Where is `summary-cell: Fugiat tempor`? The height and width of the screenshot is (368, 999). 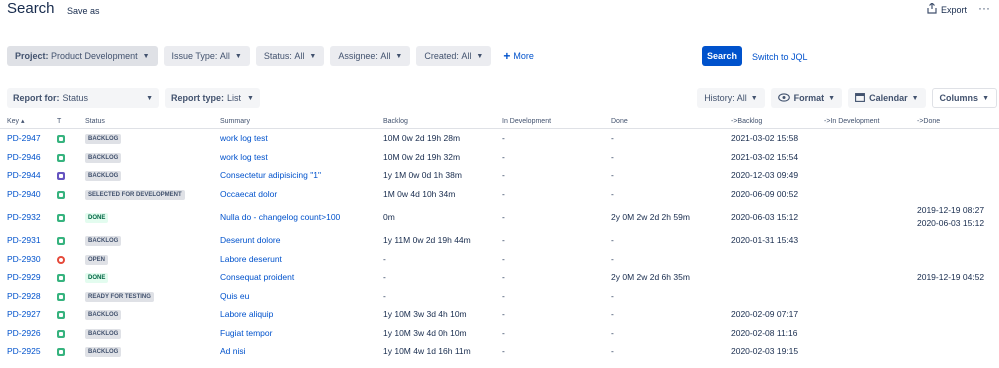 summary-cell: Fugiat tempor is located at coordinates (294, 333).